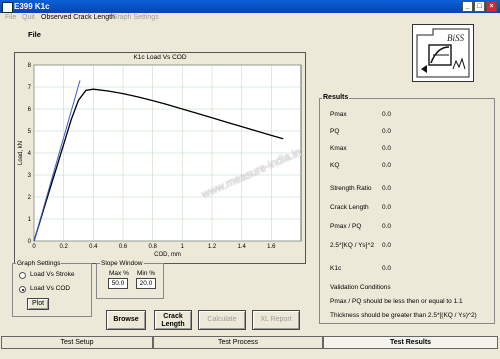  Describe the element at coordinates (387, 114) in the screenshot. I see `result-value-pmax: 0.0` at that location.